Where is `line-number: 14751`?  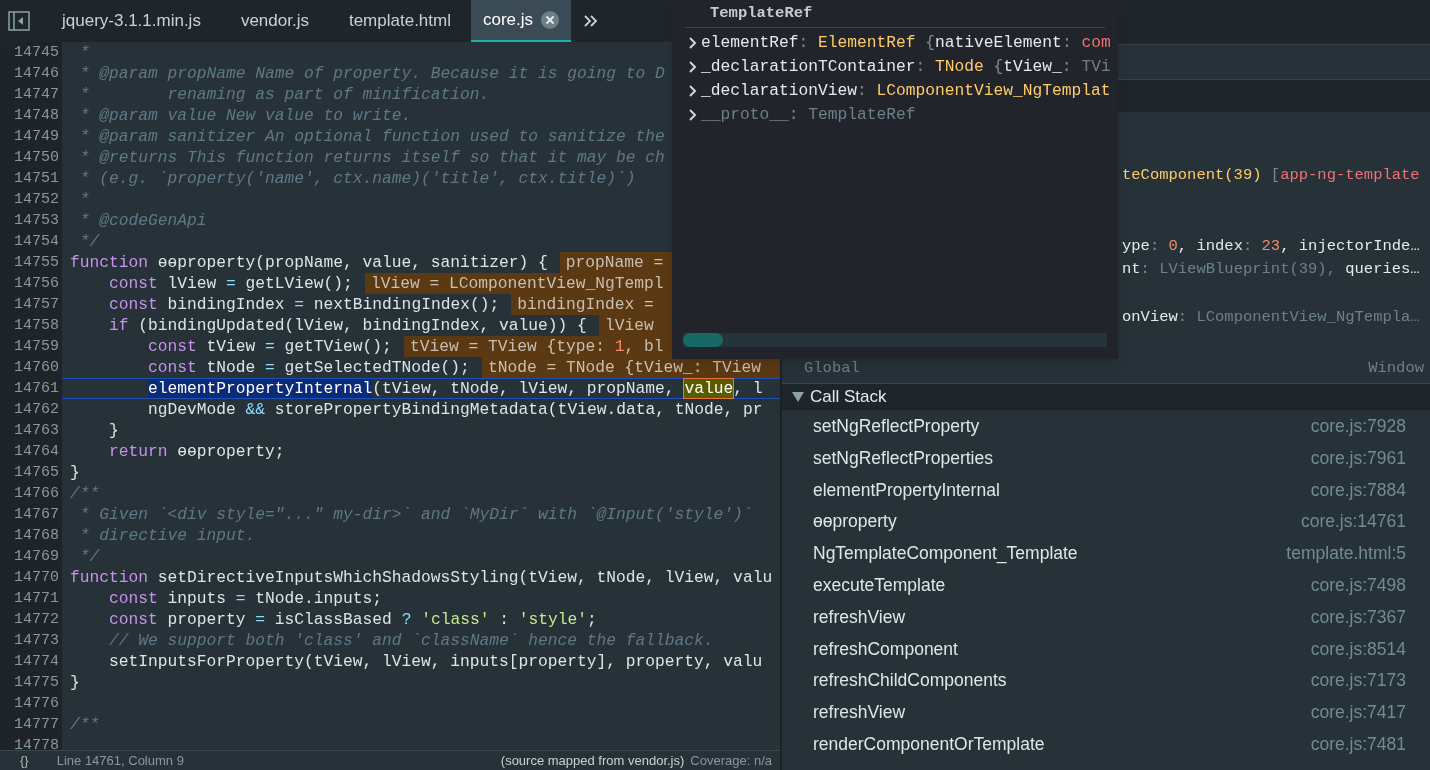 line-number: 14751 is located at coordinates (36, 179).